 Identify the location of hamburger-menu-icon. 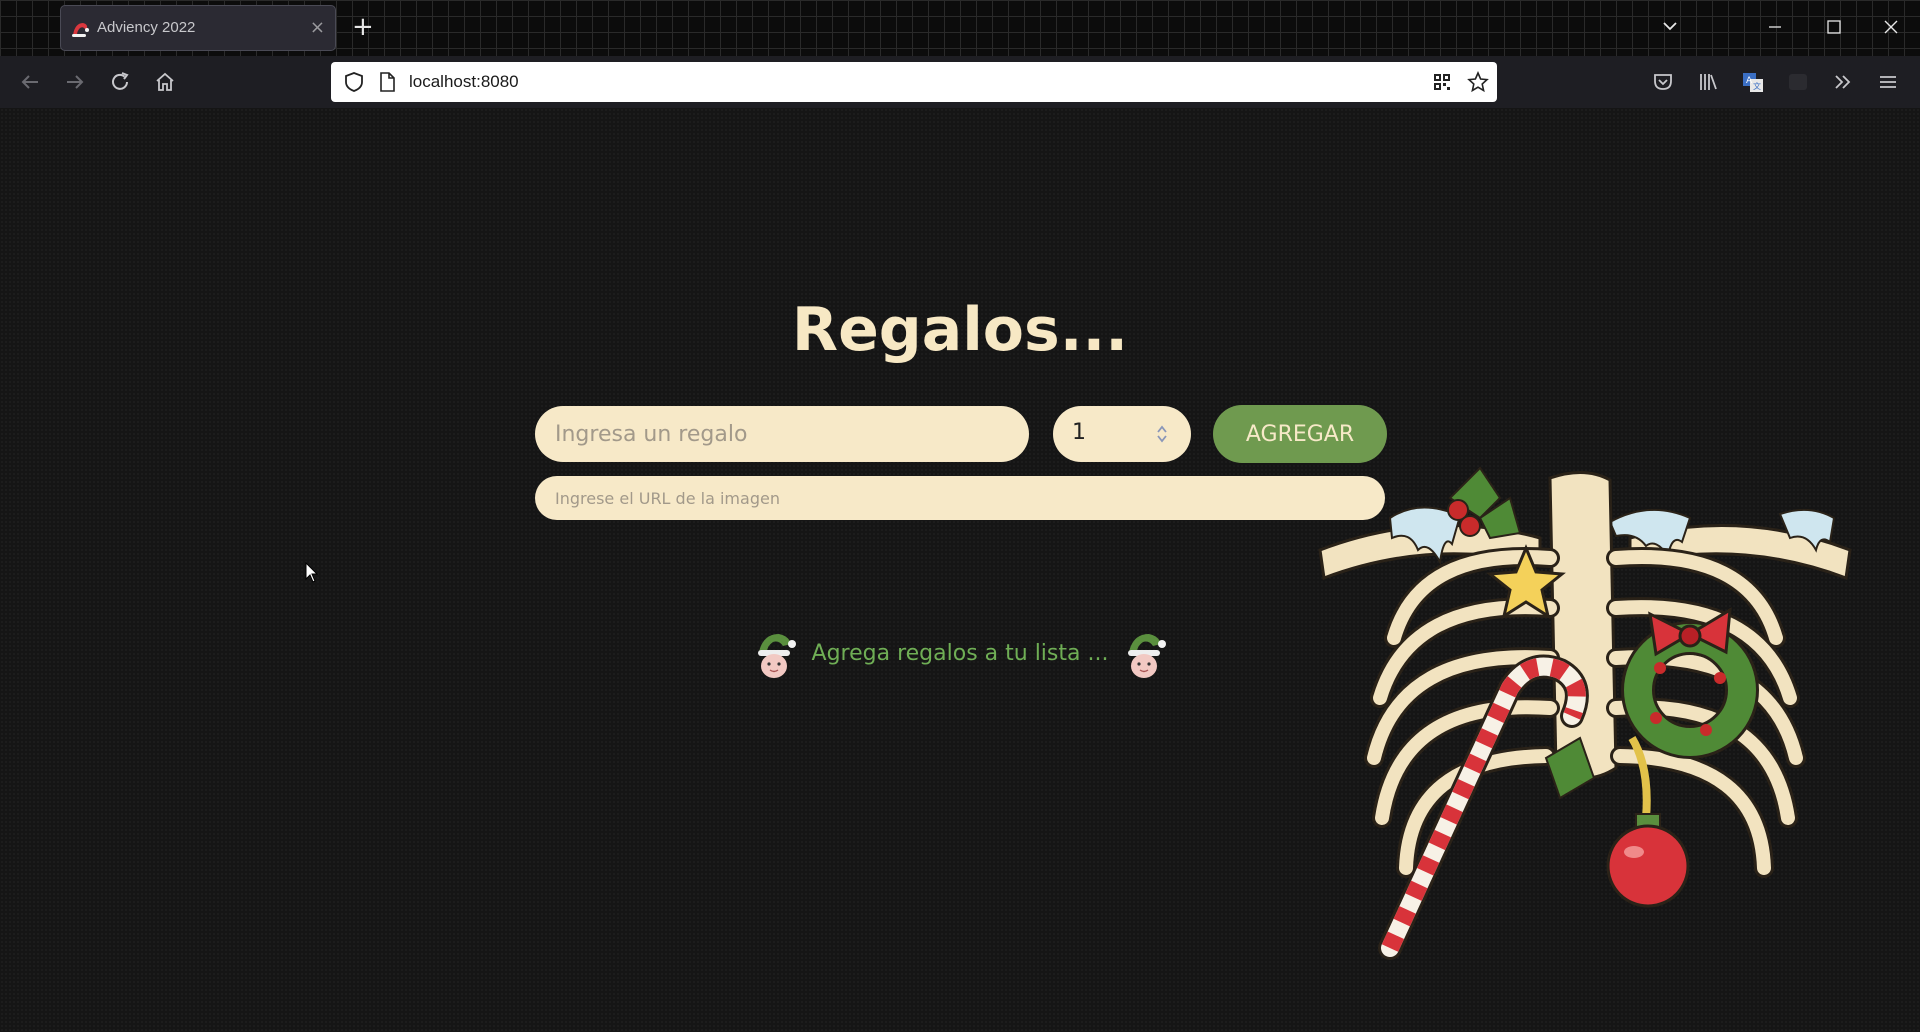
(1888, 82).